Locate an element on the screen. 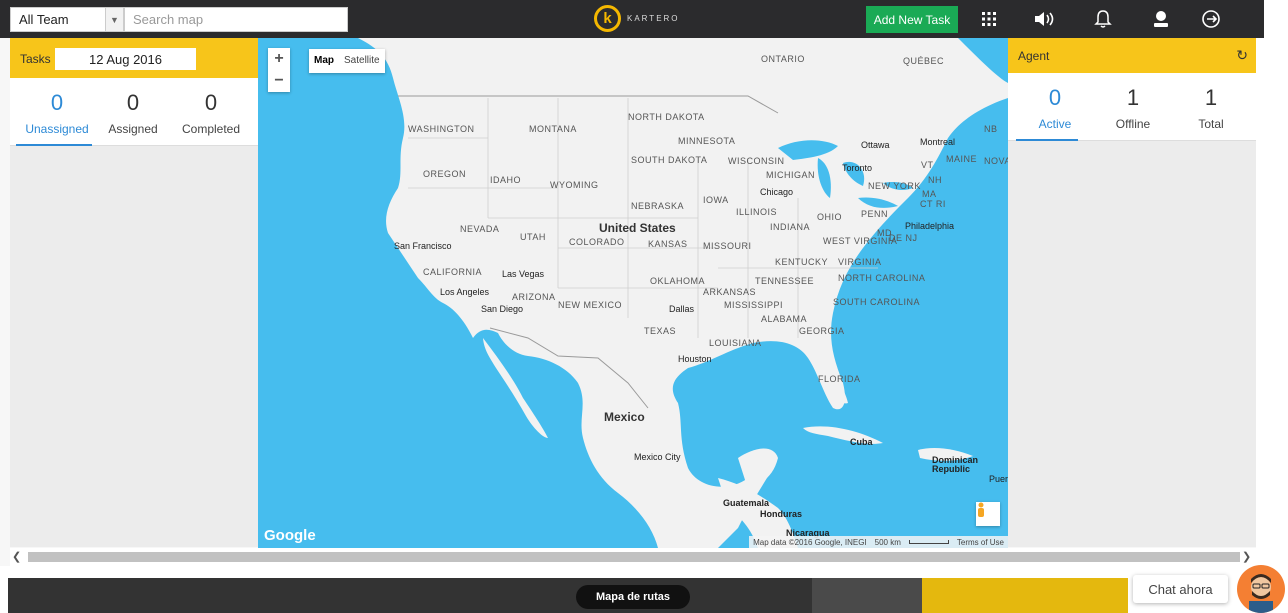 This screenshot has width=1288, height=613. map-label: CT RI is located at coordinates (933, 204).